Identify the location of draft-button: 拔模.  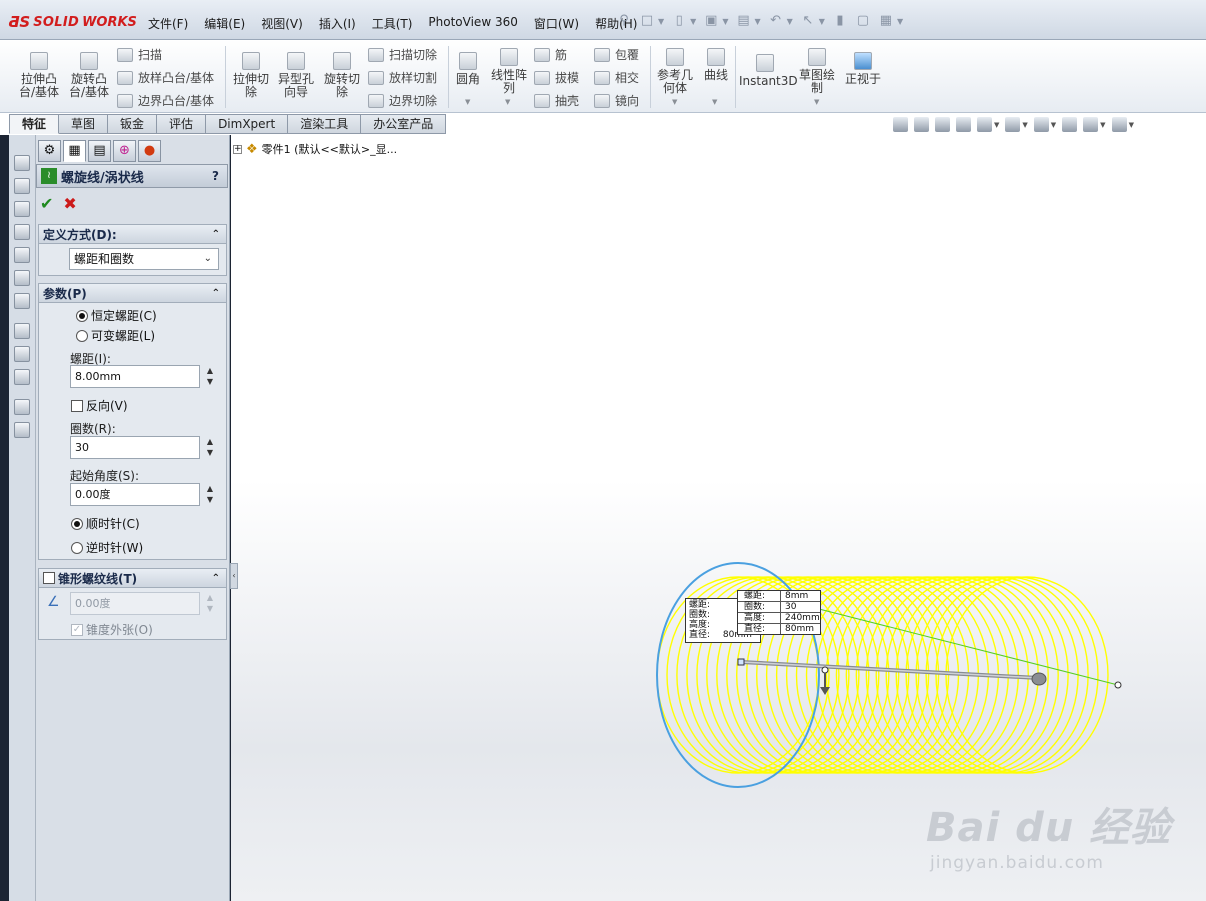
(556, 77).